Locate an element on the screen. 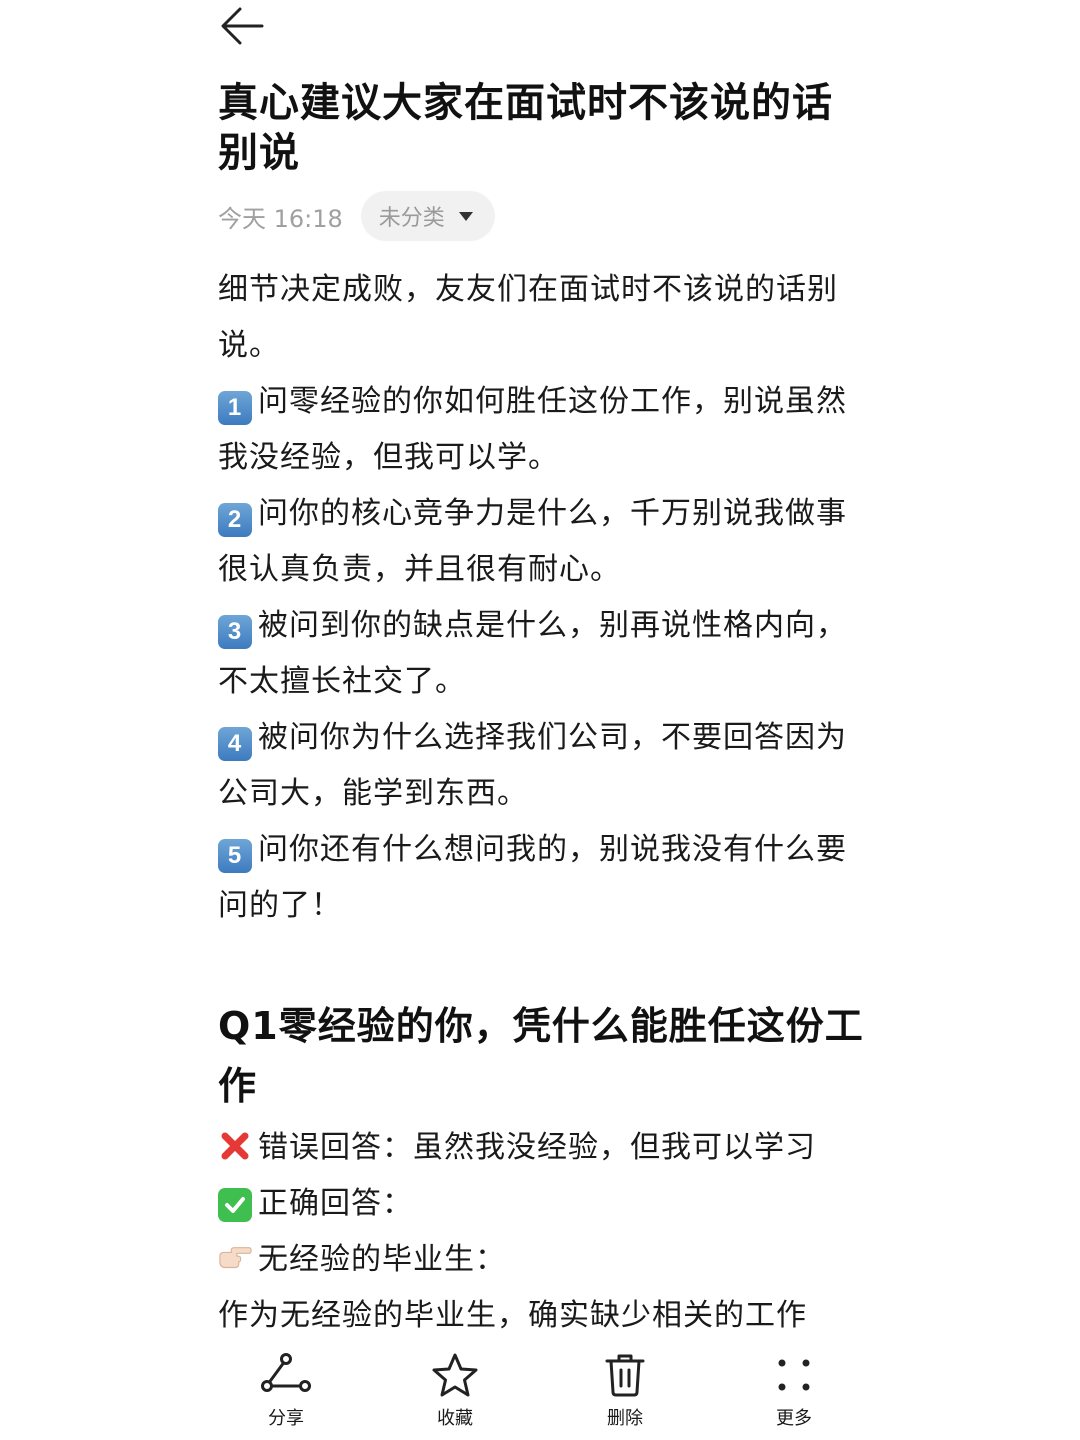 The image size is (1080, 1440). section-title: Q1零经验的你，凭什么能胜任这份工作 is located at coordinates (541, 1056).